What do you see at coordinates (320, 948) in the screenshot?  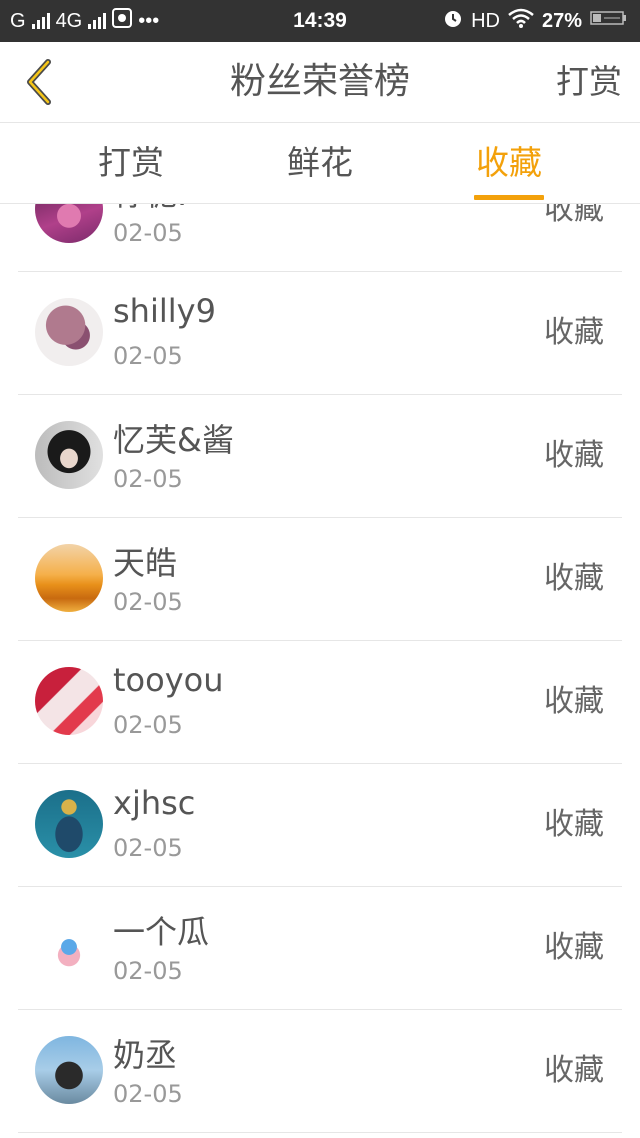 I see `list-item: 一个瓜 02-05 收藏` at bounding box center [320, 948].